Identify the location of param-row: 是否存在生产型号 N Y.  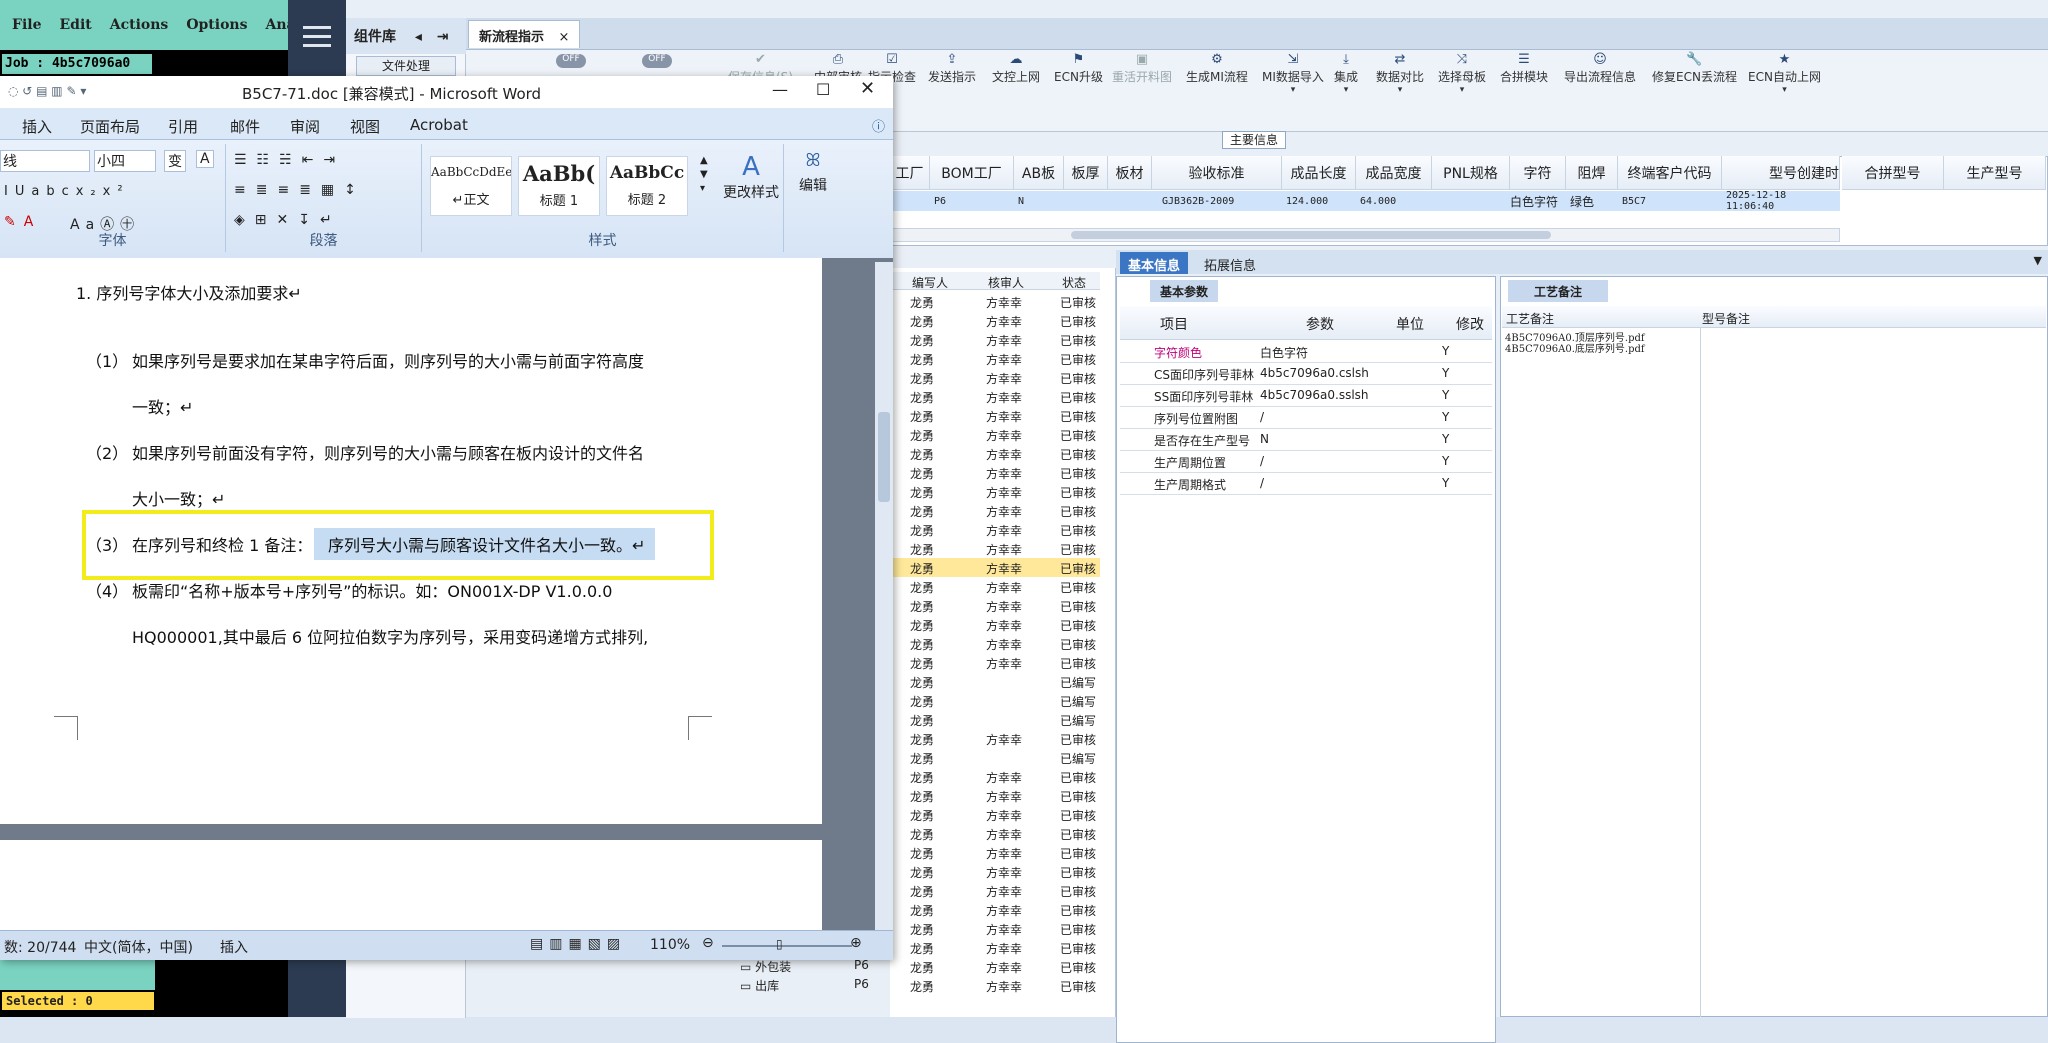
(1306, 440).